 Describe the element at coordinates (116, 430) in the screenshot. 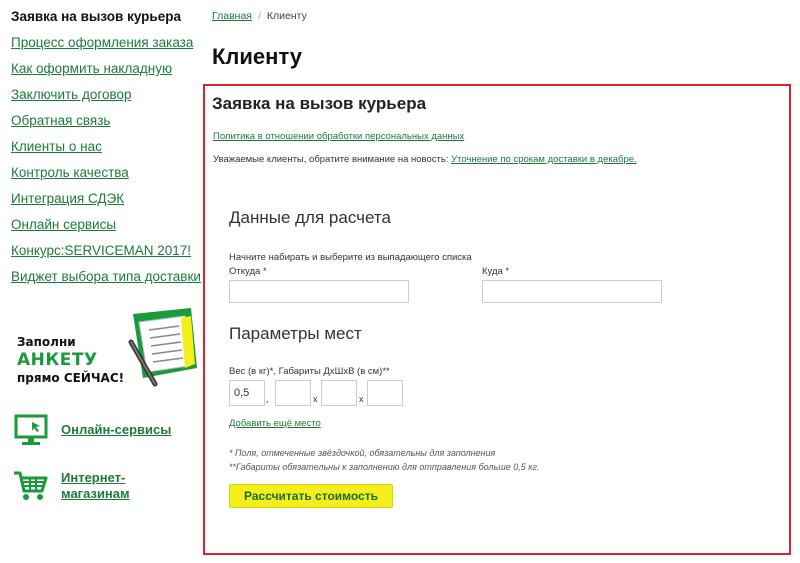

I see `online-services-link: Онлайн-сервисы` at that location.